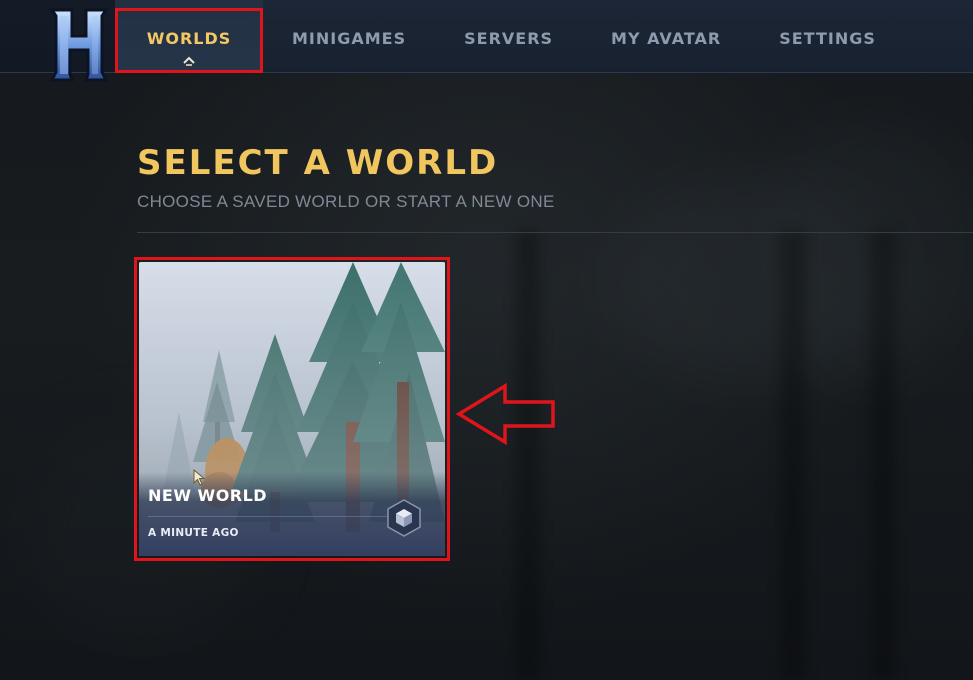  I want to click on mouse-cursor-icon, so click(199, 477).